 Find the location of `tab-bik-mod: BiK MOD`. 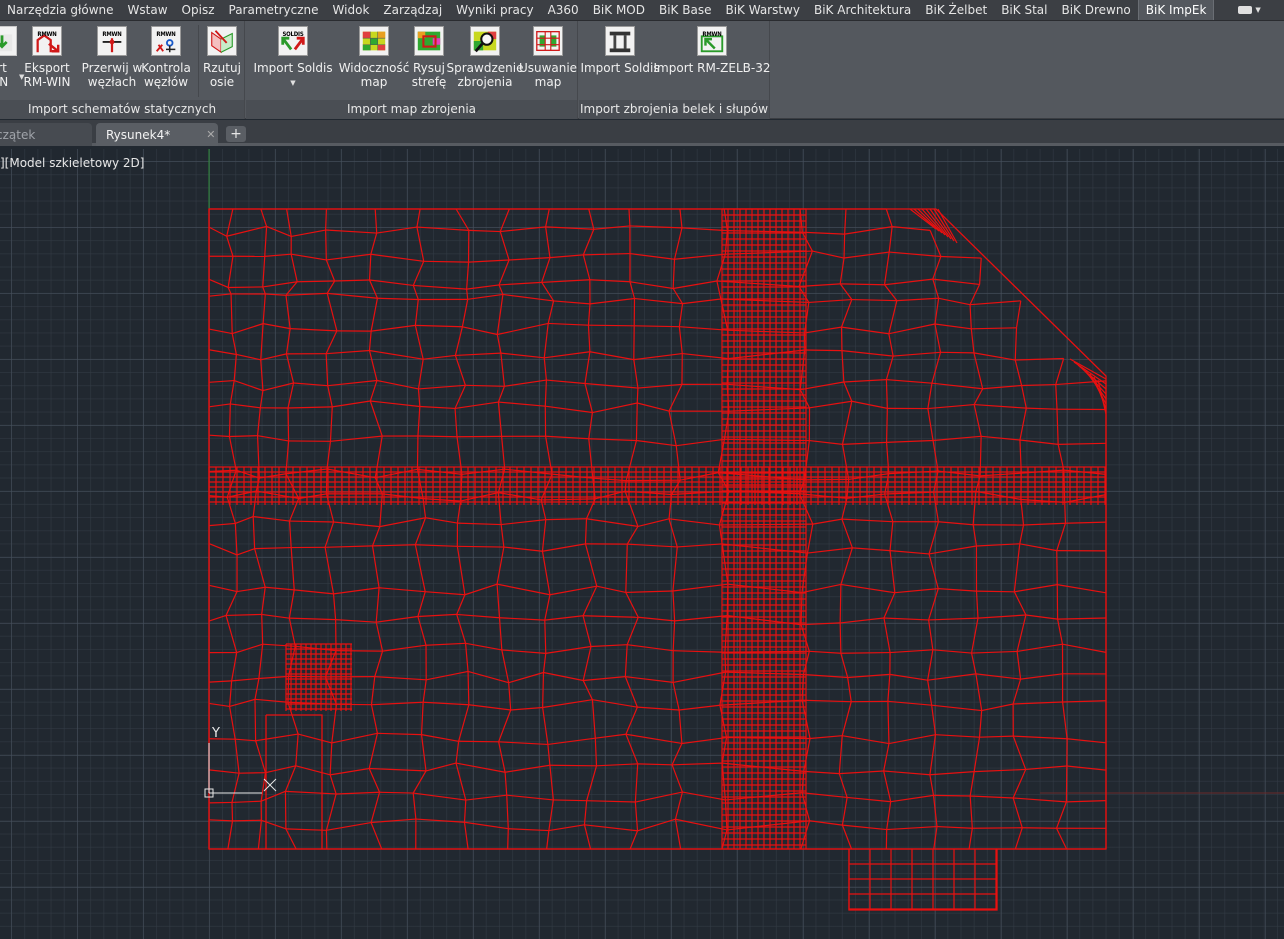

tab-bik-mod: BiK MOD is located at coordinates (619, 10).